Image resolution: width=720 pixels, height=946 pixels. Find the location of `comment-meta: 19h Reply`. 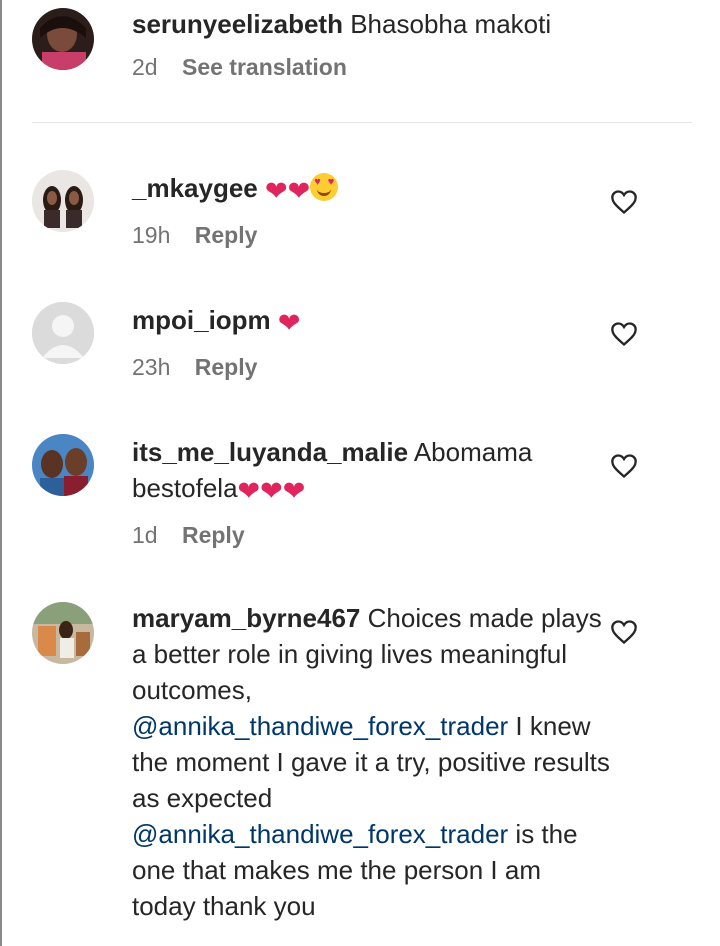

comment-meta: 19h Reply is located at coordinates (371, 237).